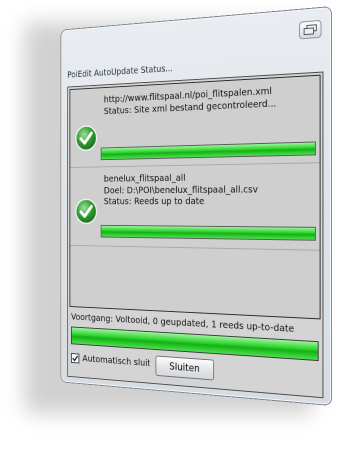 Image resolution: width=339 pixels, height=453 pixels. Describe the element at coordinates (184, 368) in the screenshot. I see `close-button: Sluiten` at that location.